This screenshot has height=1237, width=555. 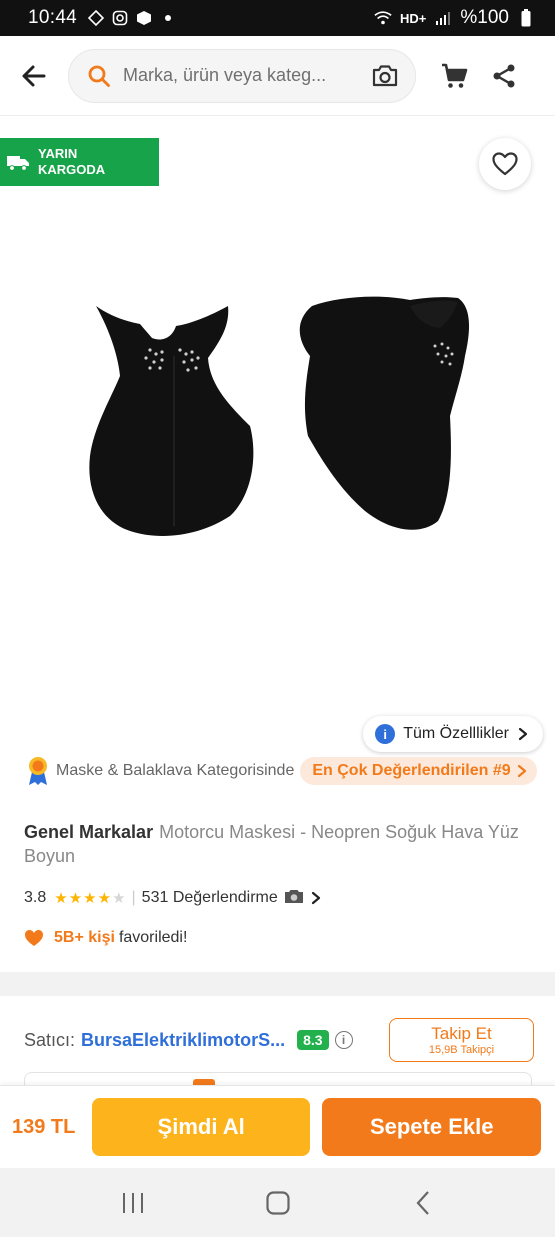 I want to click on status-time: 10:44, so click(x=53, y=17).